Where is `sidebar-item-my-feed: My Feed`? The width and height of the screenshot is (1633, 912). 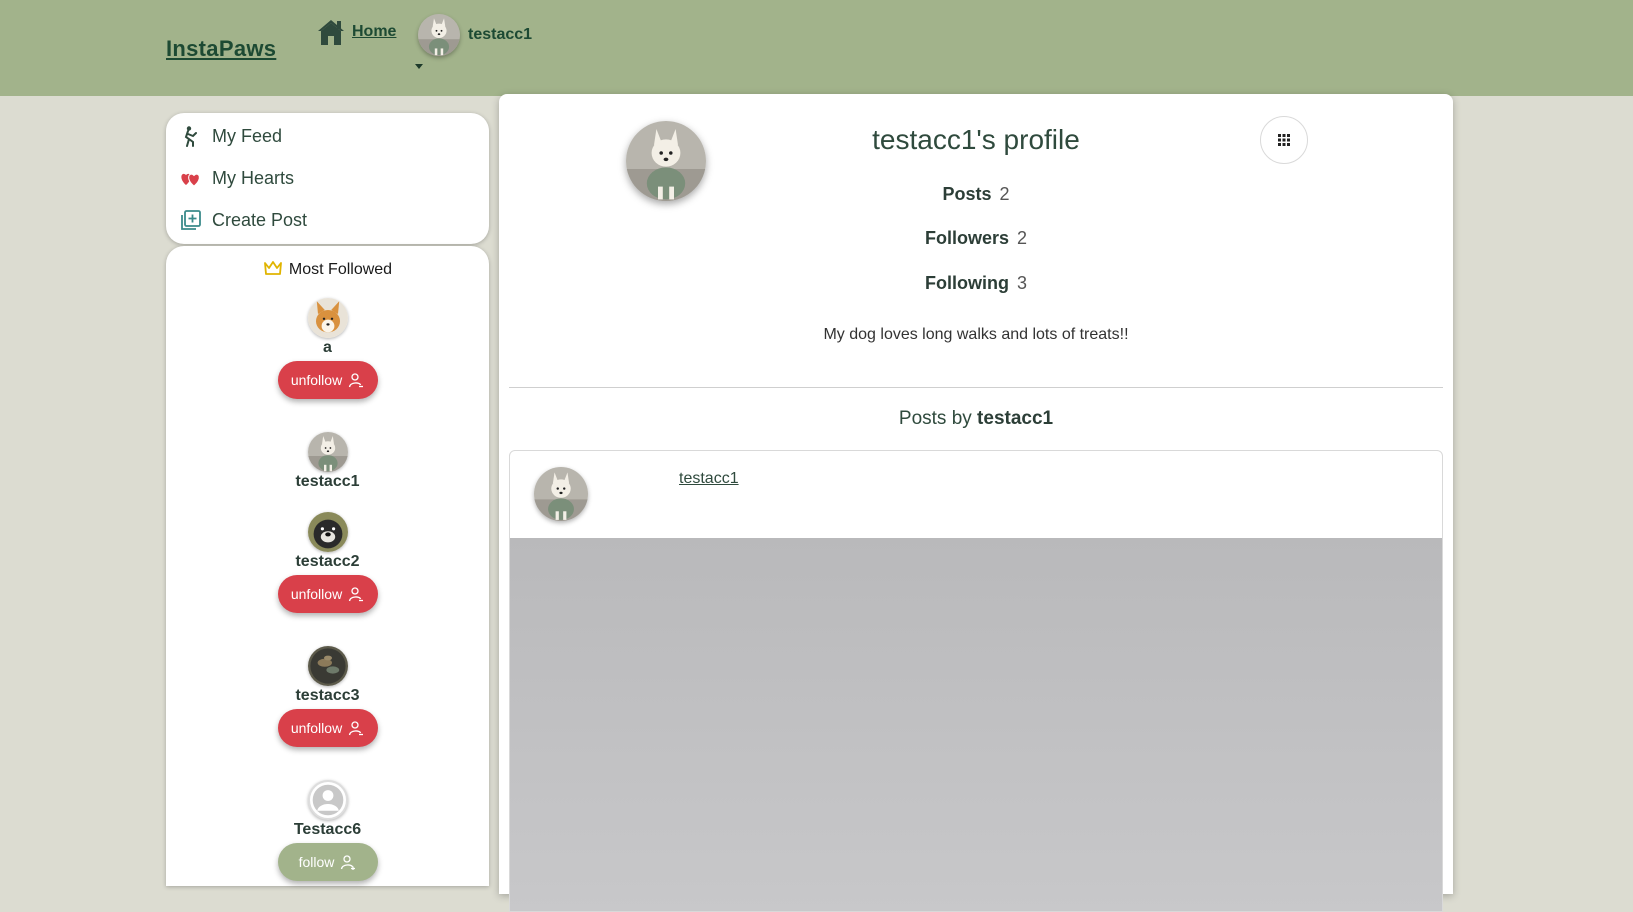 sidebar-item-my-feed: My Feed is located at coordinates (231, 136).